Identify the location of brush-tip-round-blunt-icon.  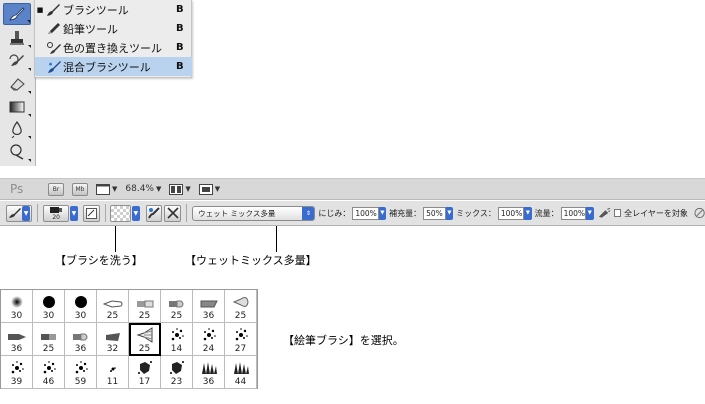
(81, 336).